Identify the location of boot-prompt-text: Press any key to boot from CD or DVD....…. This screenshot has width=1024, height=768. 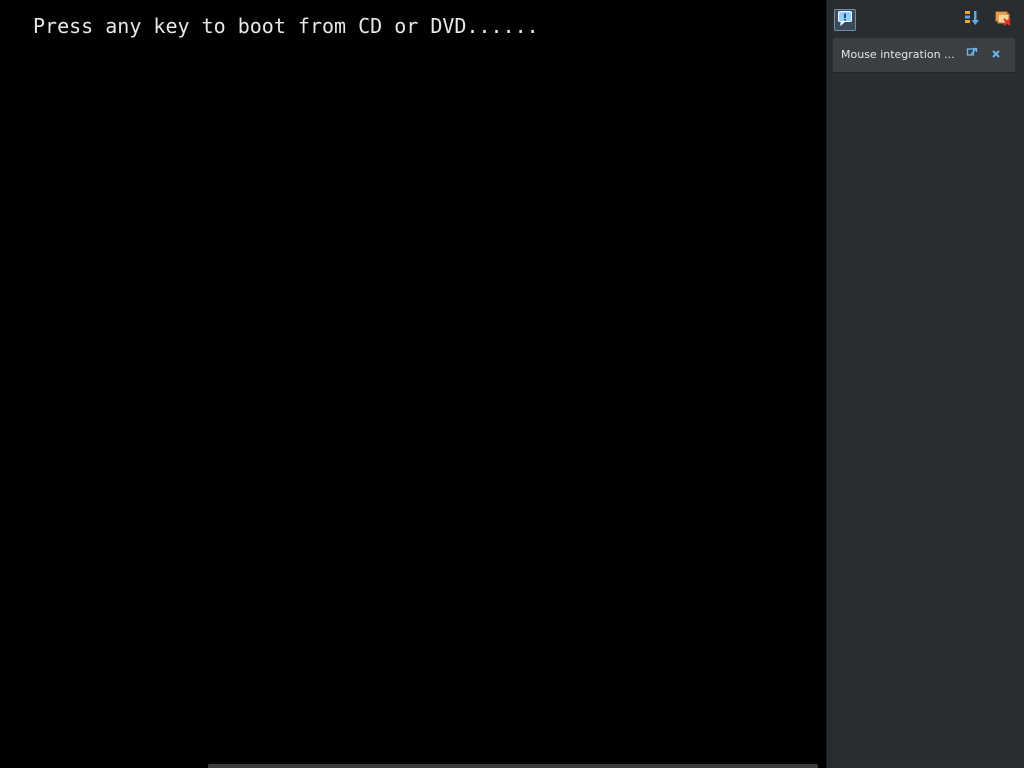
(286, 26).